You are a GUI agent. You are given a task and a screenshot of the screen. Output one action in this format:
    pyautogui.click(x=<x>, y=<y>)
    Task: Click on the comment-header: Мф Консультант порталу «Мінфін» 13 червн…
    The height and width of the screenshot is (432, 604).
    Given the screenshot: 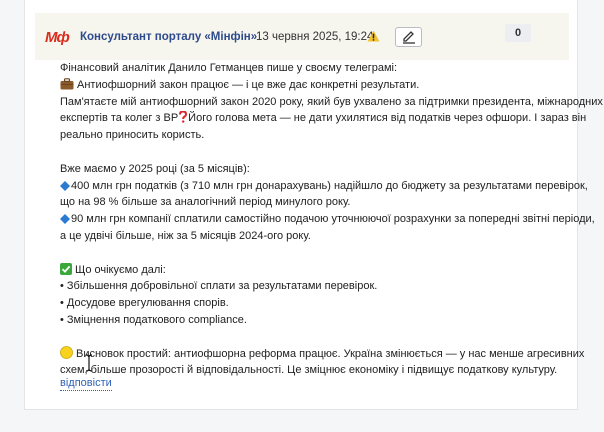 What is the action you would take?
    pyautogui.click(x=302, y=36)
    